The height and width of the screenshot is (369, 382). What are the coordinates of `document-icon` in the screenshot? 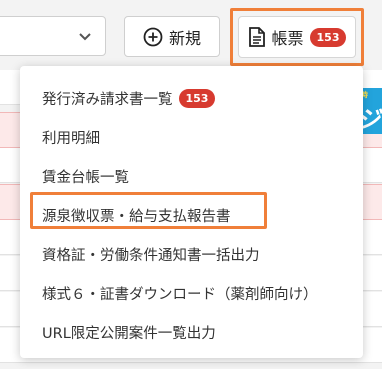 It's located at (256, 37).